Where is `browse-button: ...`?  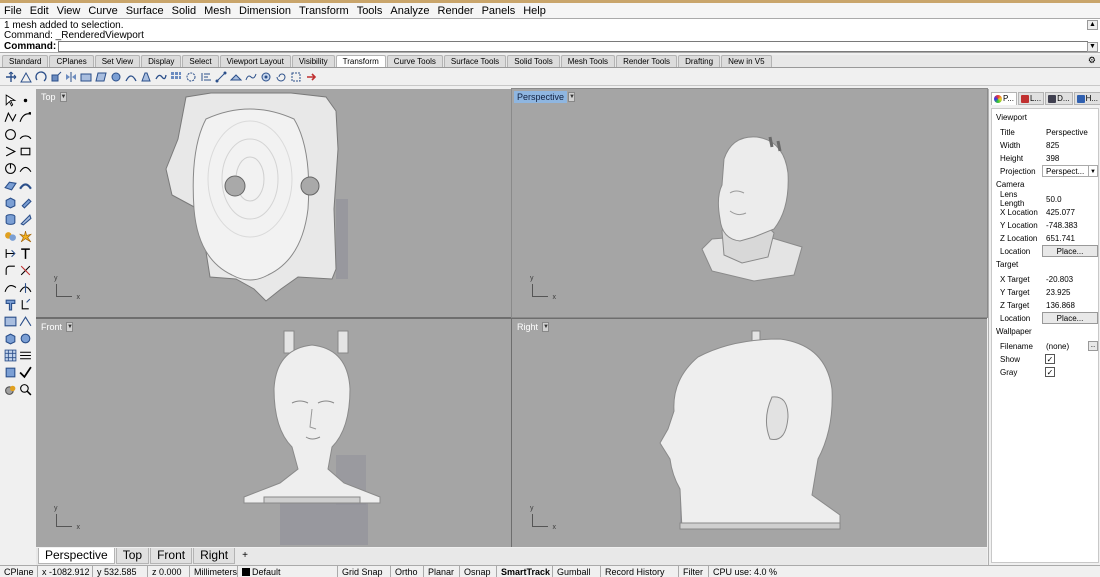 browse-button: ... is located at coordinates (1093, 346).